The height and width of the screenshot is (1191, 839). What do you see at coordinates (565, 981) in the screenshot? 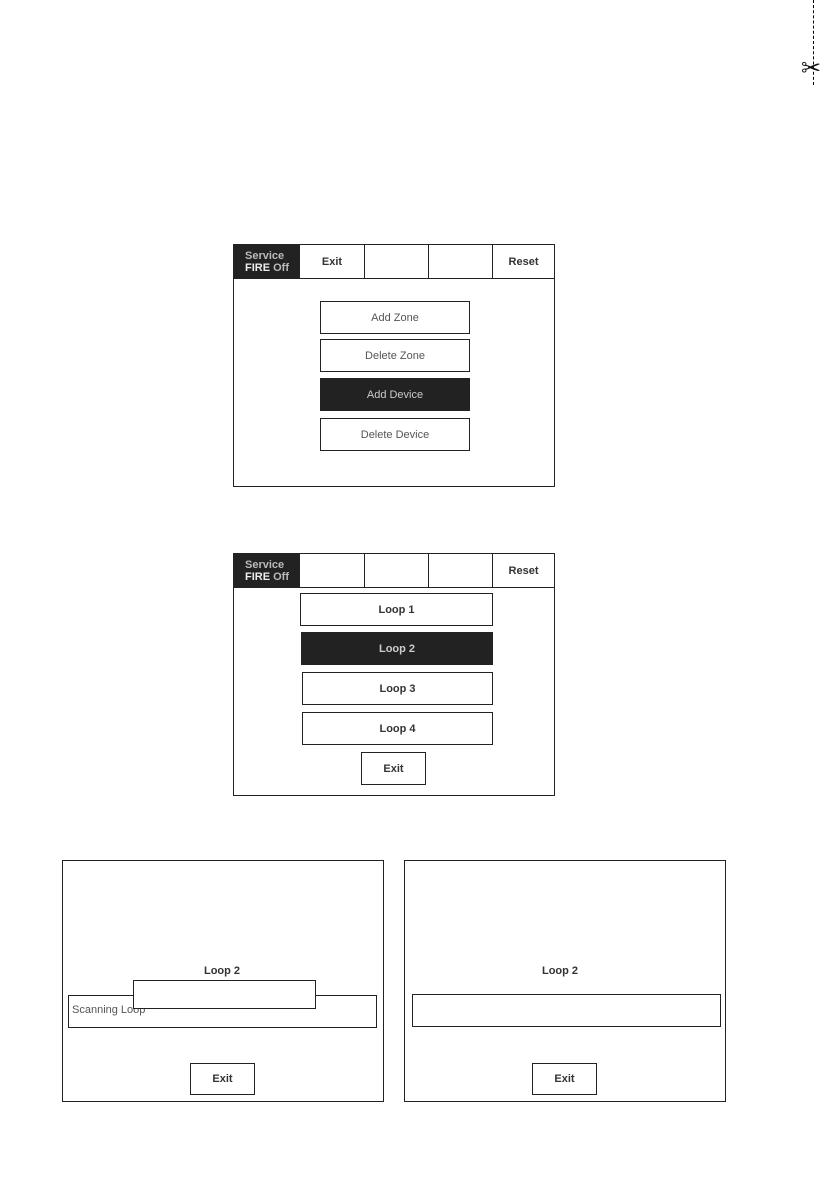
I see `loop-result-screen: Loop 2 Exit` at bounding box center [565, 981].